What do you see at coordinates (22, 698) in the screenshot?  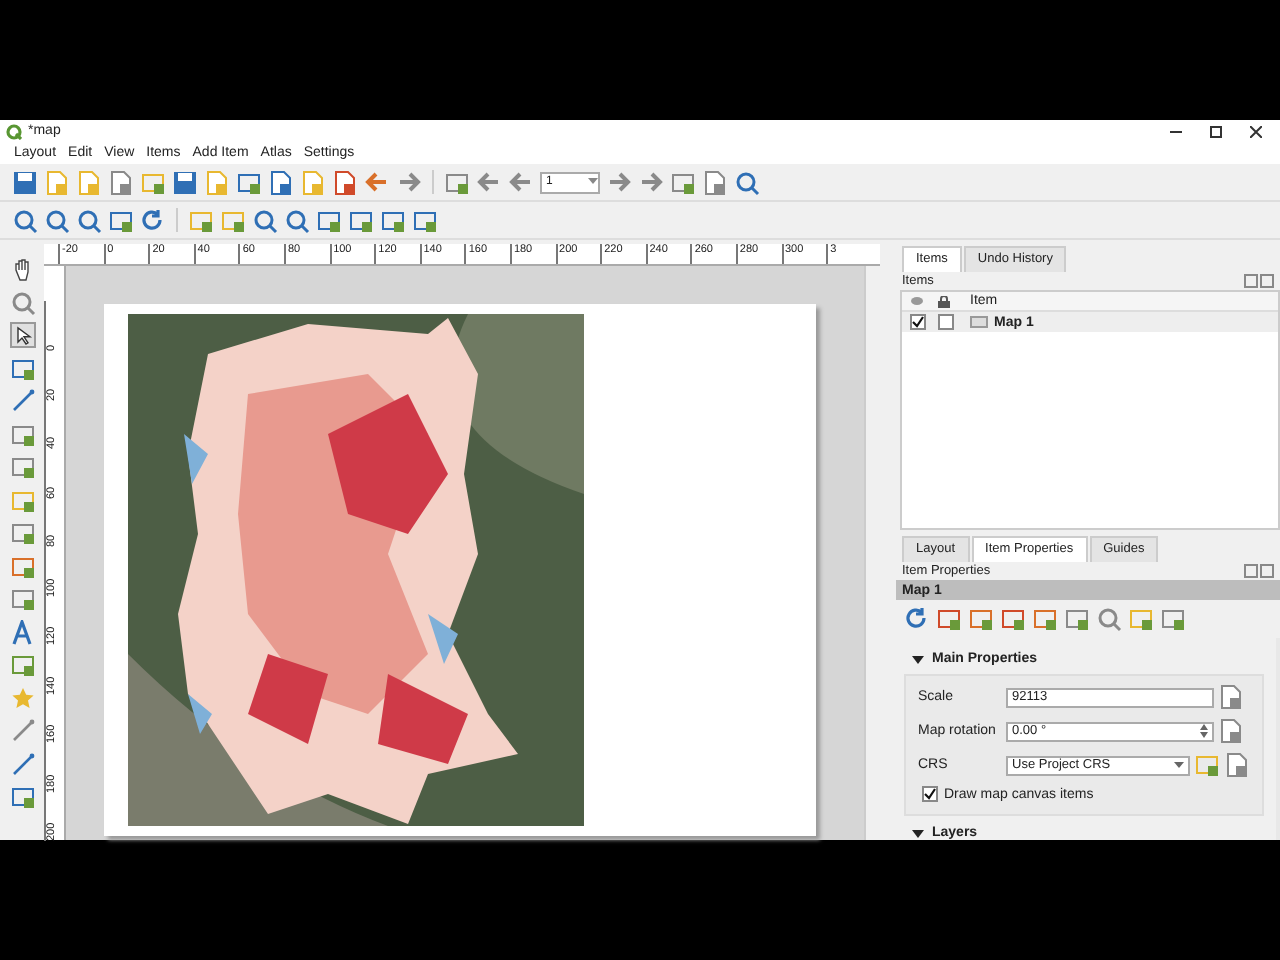 I see `add-marker-icon` at bounding box center [22, 698].